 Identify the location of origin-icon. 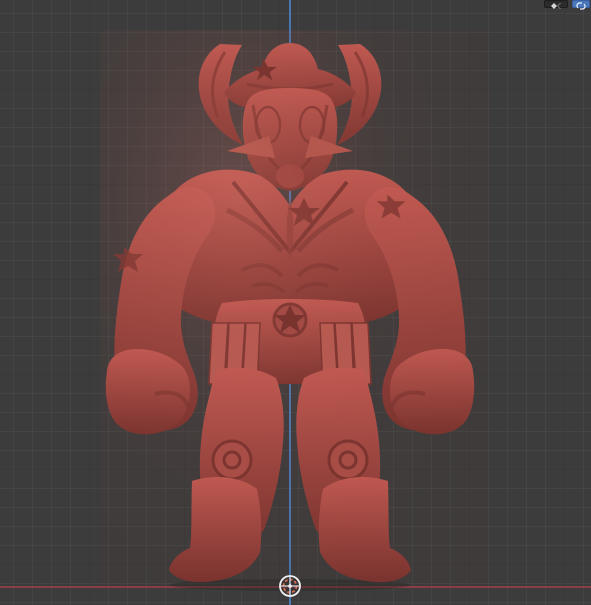
(290, 586).